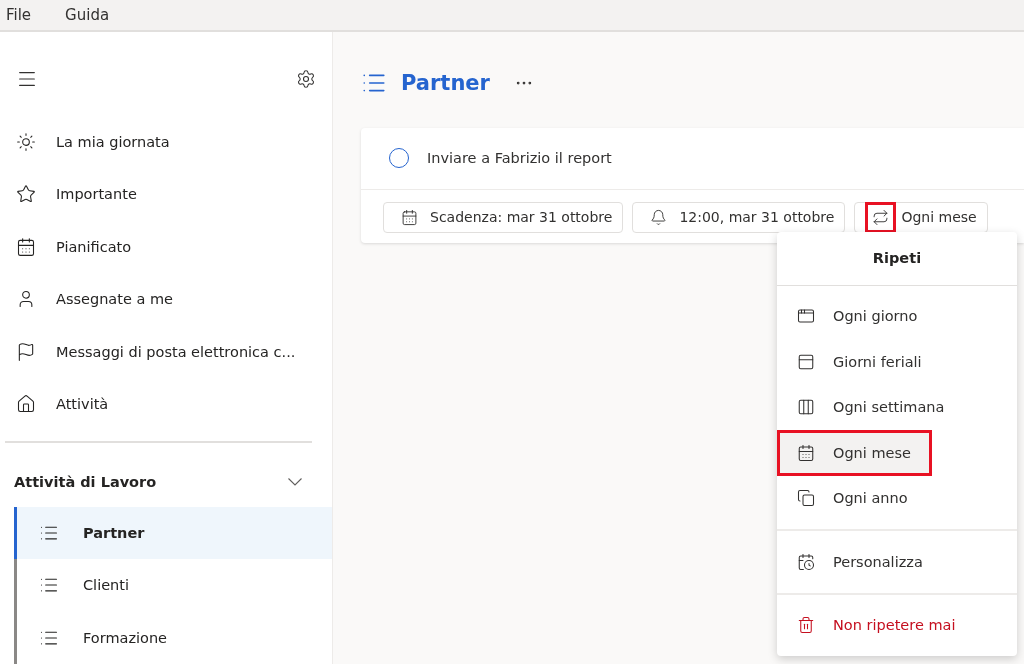 The image size is (1024, 664). What do you see at coordinates (306, 78) in the screenshot?
I see `settings-icon` at bounding box center [306, 78].